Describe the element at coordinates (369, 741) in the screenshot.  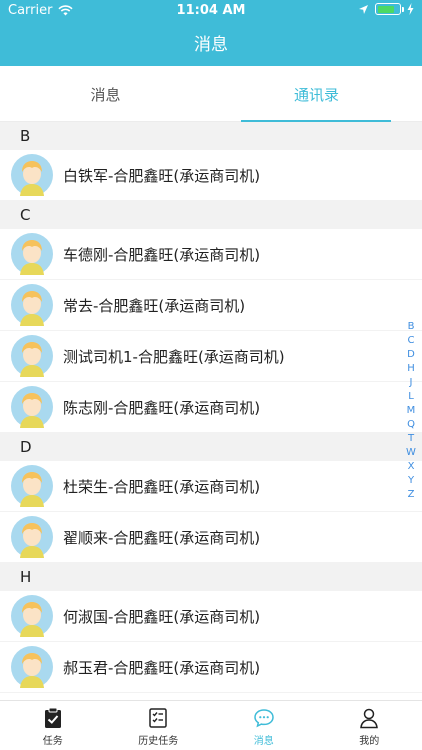
I see `tabbar-label-profile: 我的` at that location.